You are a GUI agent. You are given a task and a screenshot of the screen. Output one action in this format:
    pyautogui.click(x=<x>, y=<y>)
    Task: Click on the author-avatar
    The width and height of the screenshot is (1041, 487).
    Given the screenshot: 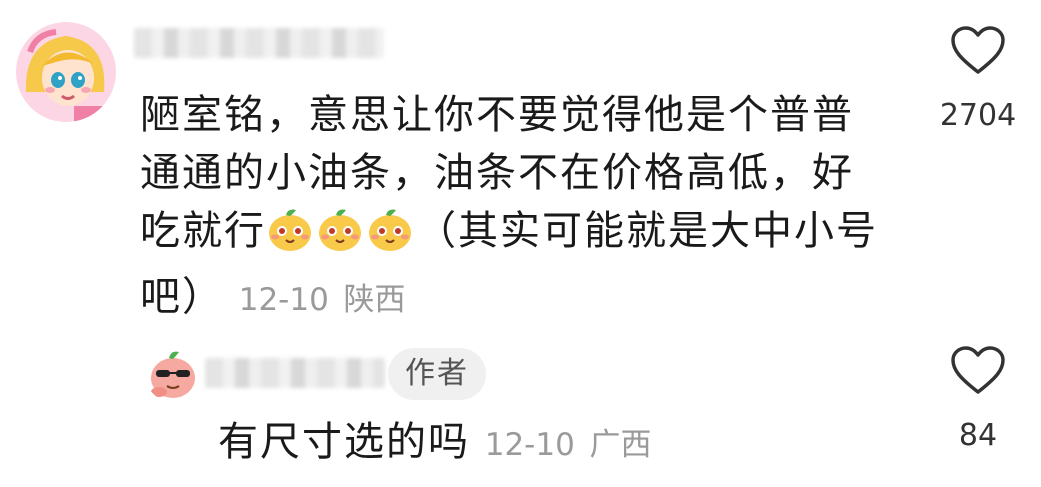 What is the action you would take?
    pyautogui.click(x=173, y=374)
    